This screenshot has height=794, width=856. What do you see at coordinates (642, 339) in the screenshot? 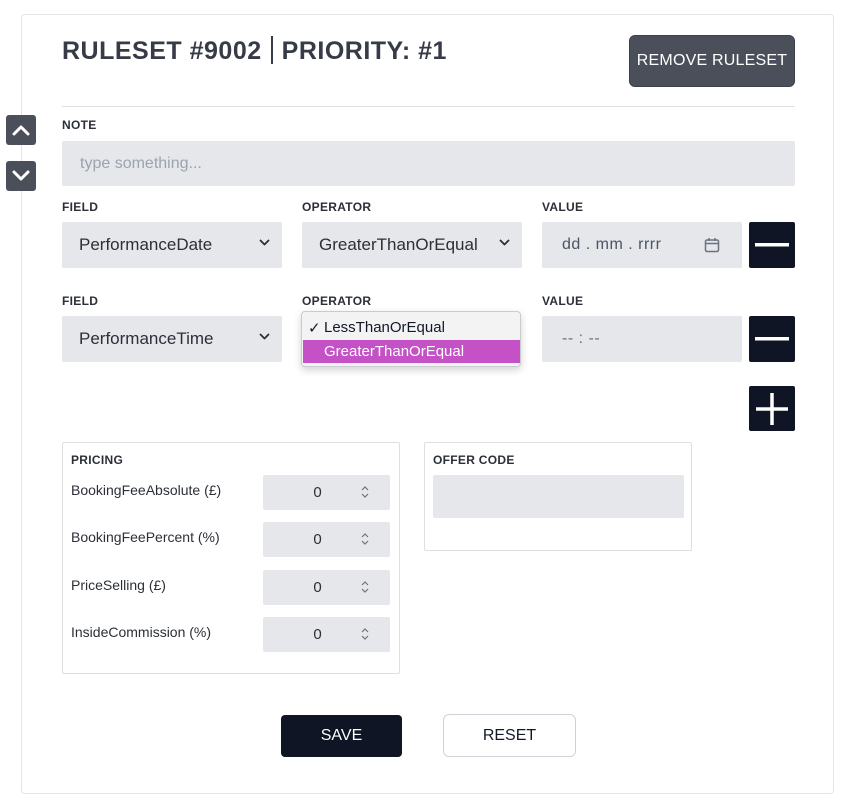
I see `time-input: --` at bounding box center [642, 339].